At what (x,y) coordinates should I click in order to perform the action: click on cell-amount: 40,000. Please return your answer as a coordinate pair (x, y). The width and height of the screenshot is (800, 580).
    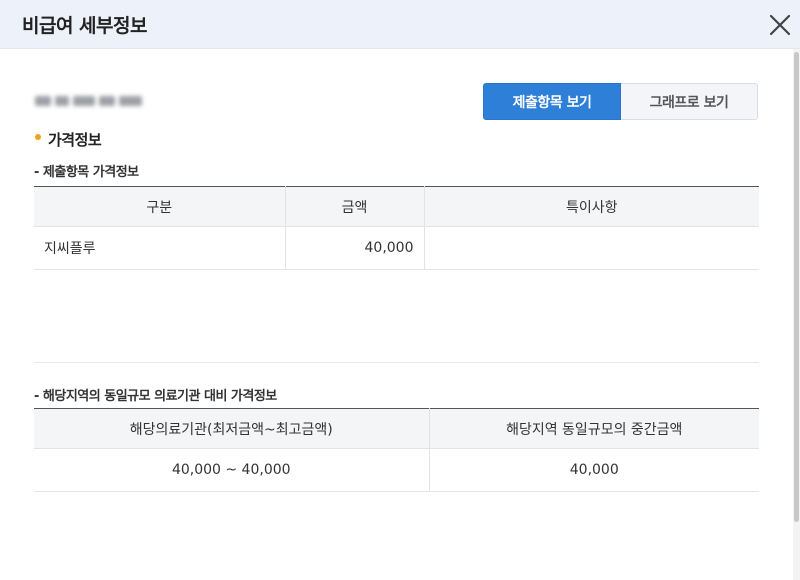
    Looking at the image, I should click on (354, 248).